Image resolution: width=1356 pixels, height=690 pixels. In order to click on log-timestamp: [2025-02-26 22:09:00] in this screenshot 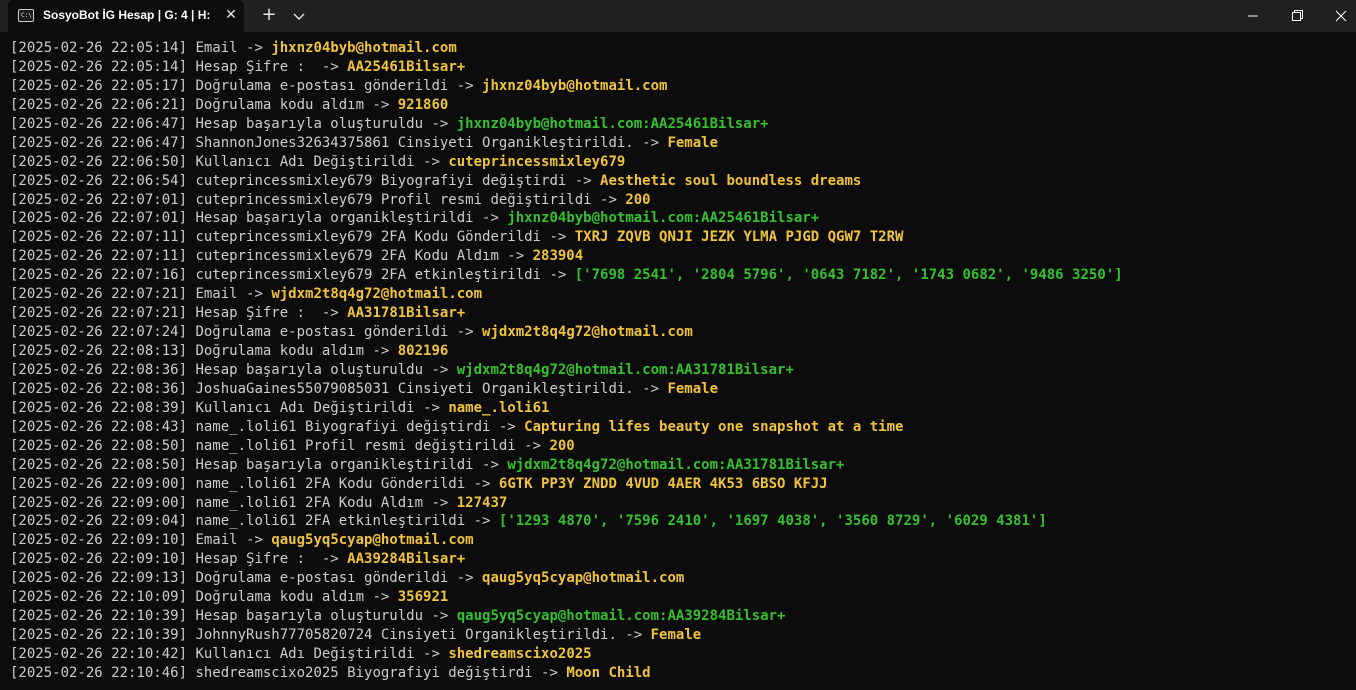, I will do `click(99, 483)`.